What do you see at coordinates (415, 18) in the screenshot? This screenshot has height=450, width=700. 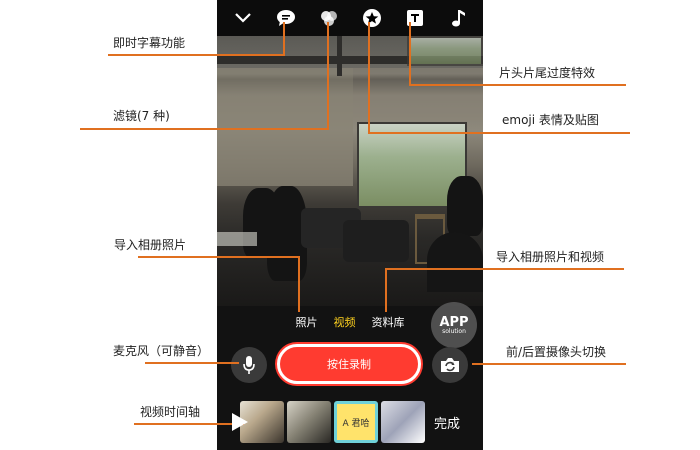 I see `text-box-icon` at bounding box center [415, 18].